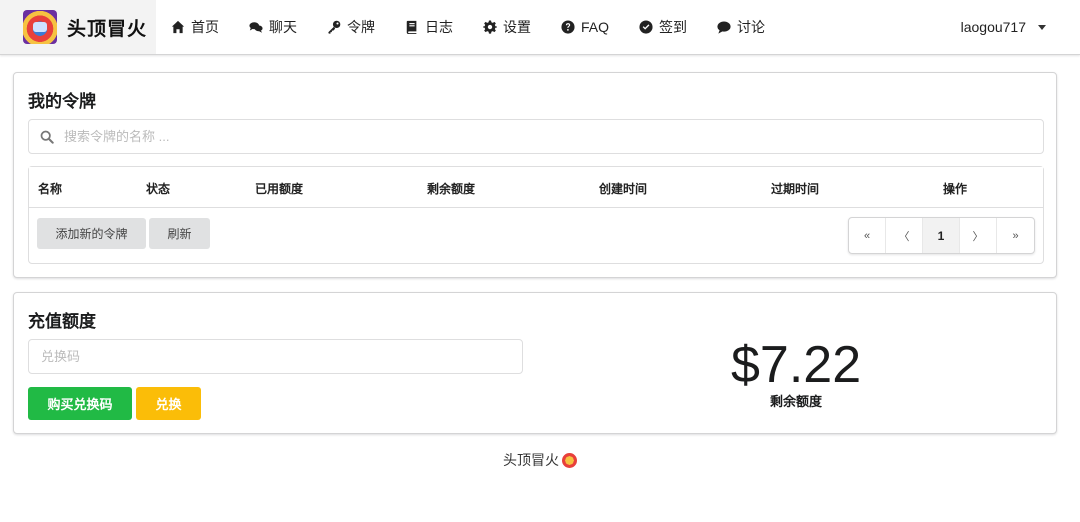  I want to click on book-icon, so click(411, 27).